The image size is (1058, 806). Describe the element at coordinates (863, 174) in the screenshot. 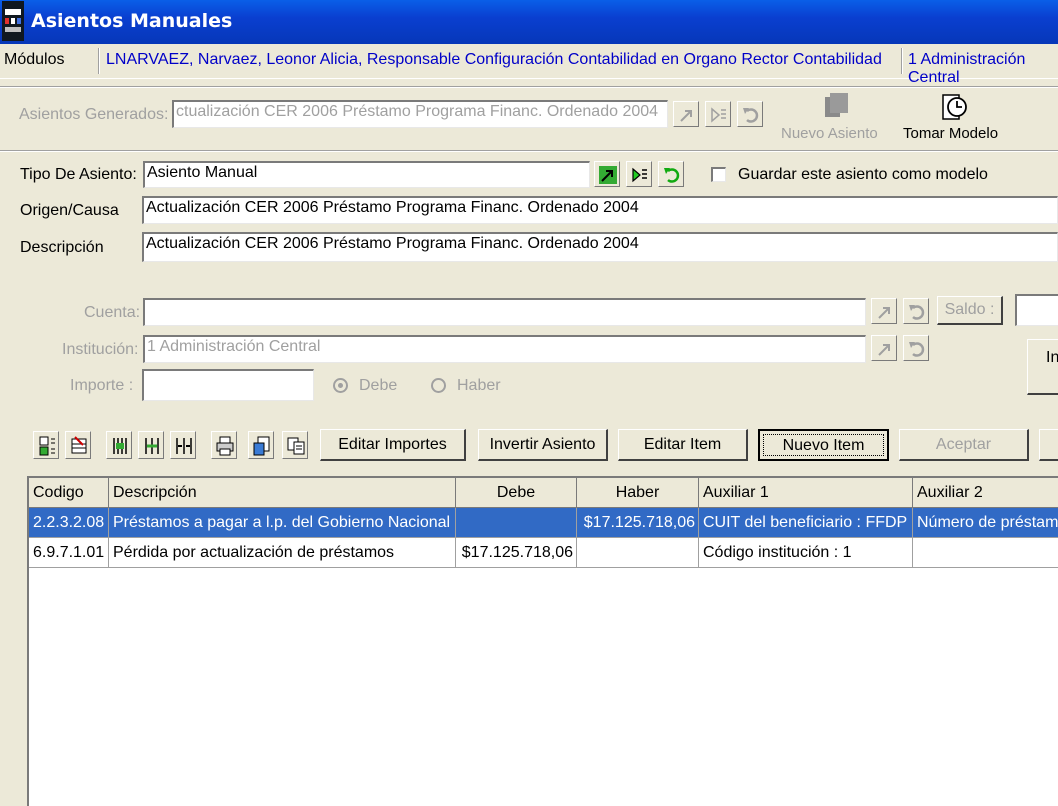

I see `save-as-model-label: Guardar este asiento como modelo` at that location.